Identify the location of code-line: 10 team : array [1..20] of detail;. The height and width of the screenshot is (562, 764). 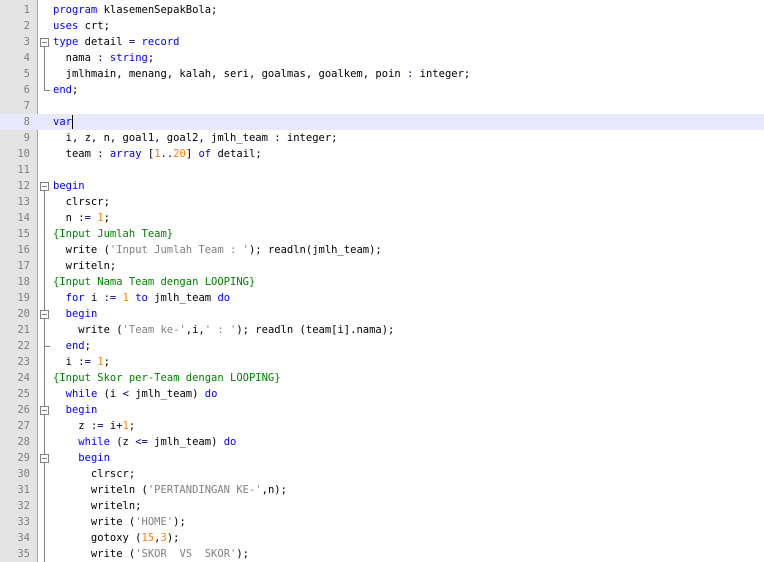
(382, 154).